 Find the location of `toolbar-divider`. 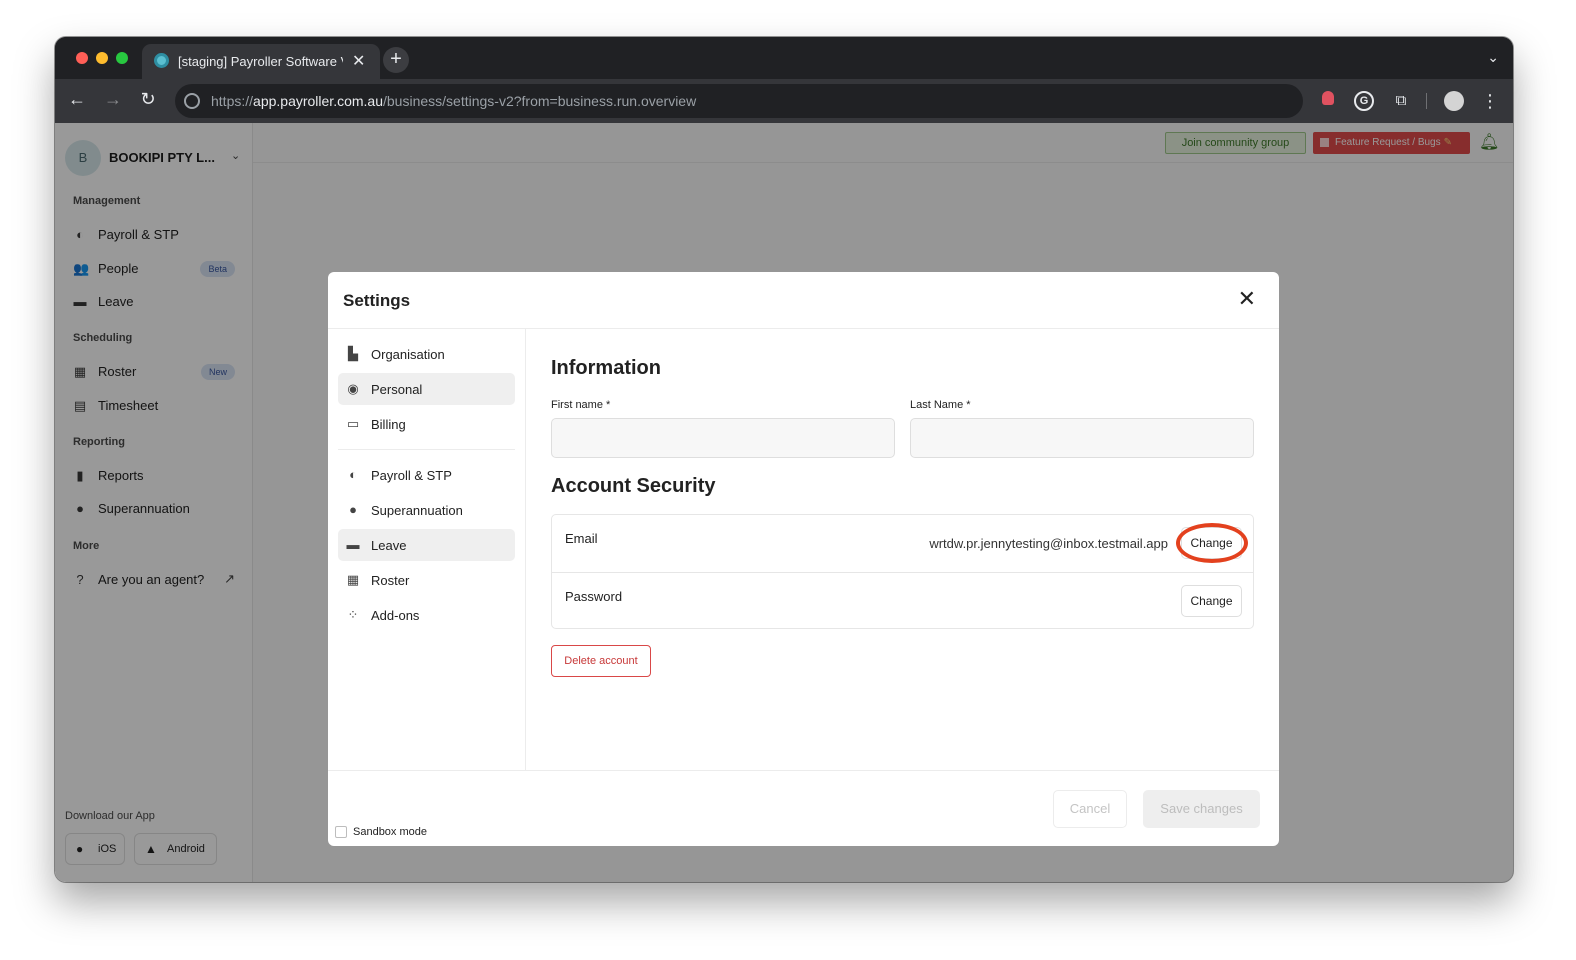

toolbar-divider is located at coordinates (1426, 101).